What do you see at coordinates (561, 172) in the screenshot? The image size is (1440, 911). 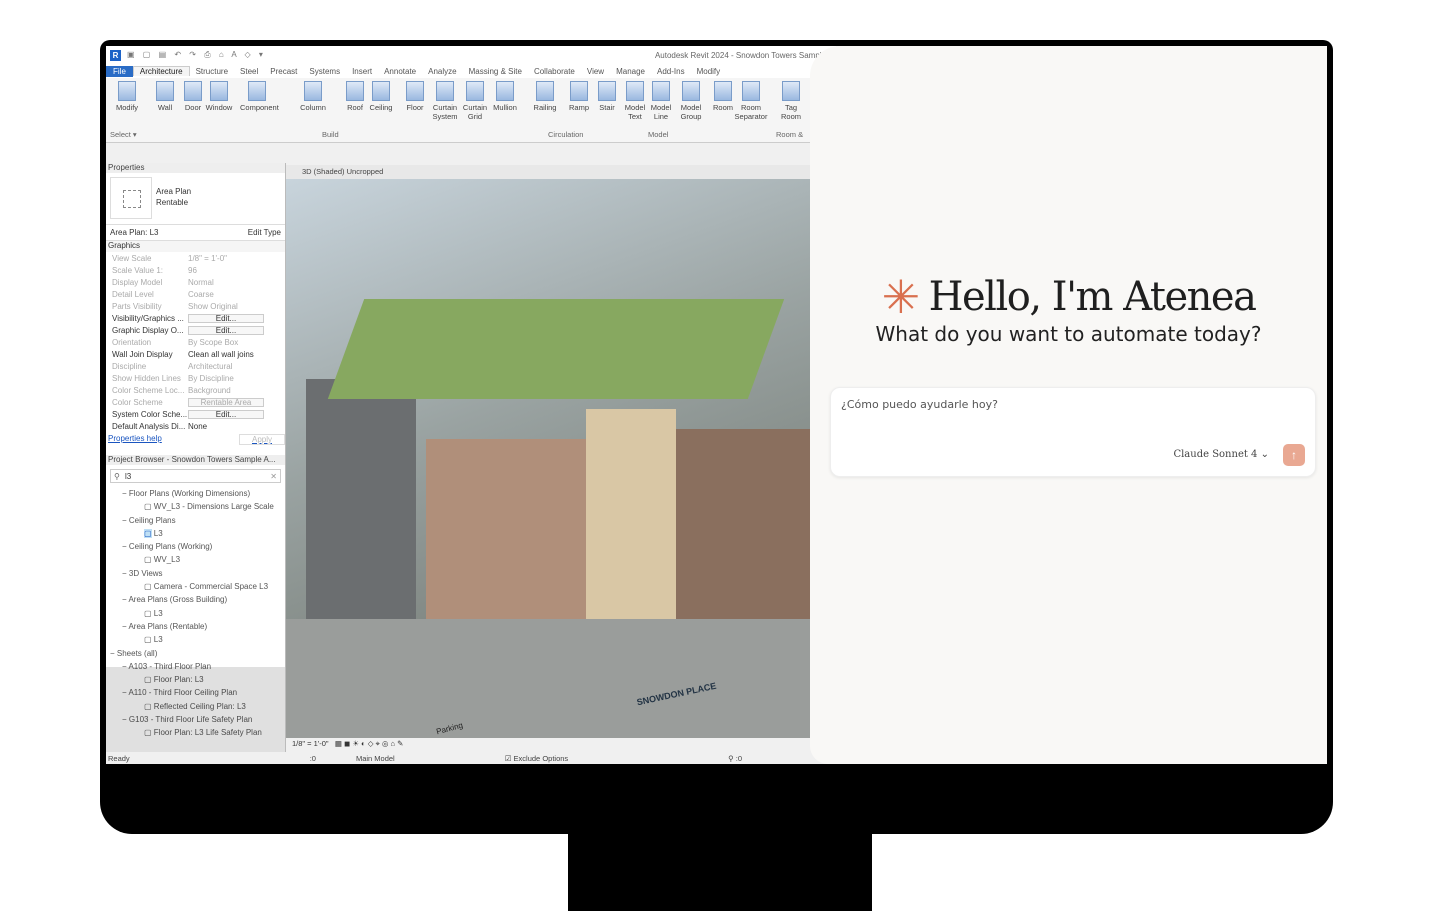 I see `view-tab: 3D (Shaded) Uncropped` at bounding box center [561, 172].